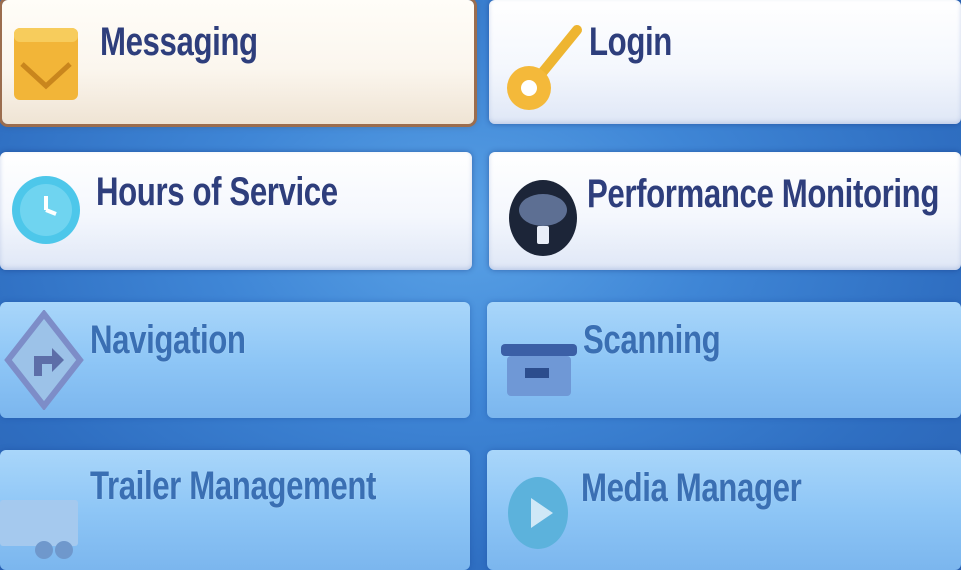 The width and height of the screenshot is (961, 570). I want to click on key-icon, so click(544, 67).